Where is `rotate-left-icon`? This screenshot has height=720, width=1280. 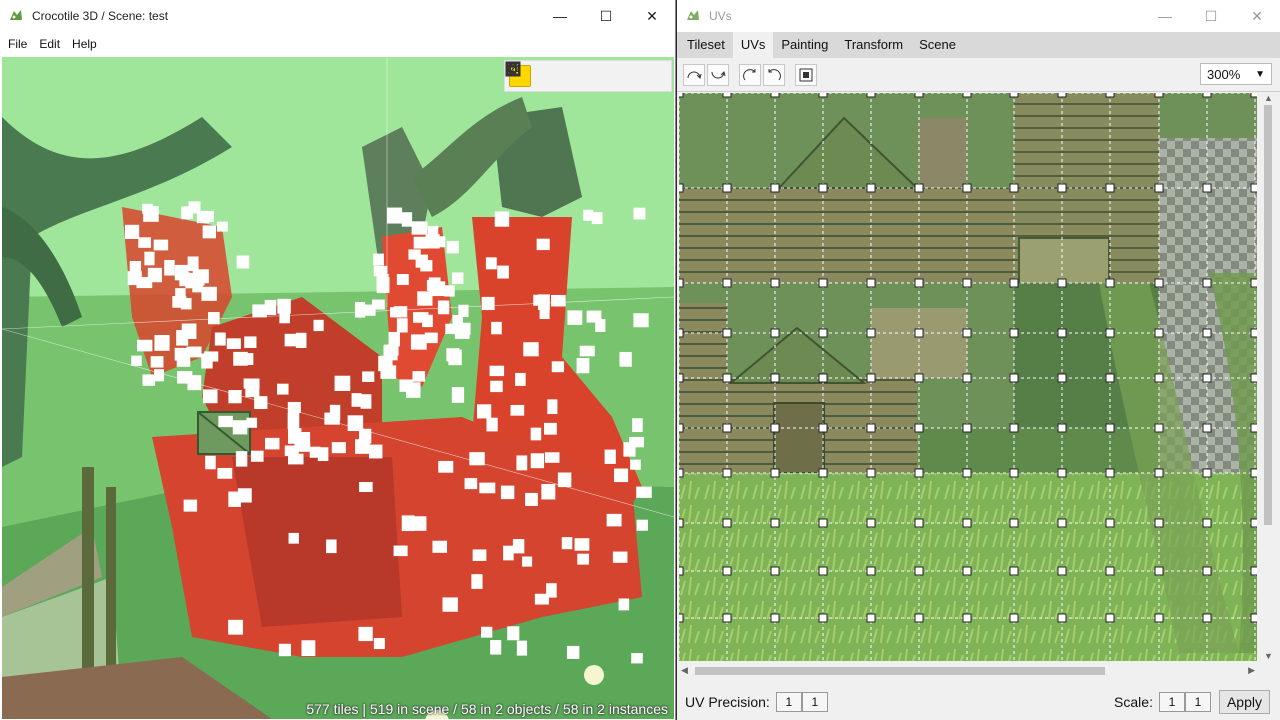 rotate-left-icon is located at coordinates (575, 74).